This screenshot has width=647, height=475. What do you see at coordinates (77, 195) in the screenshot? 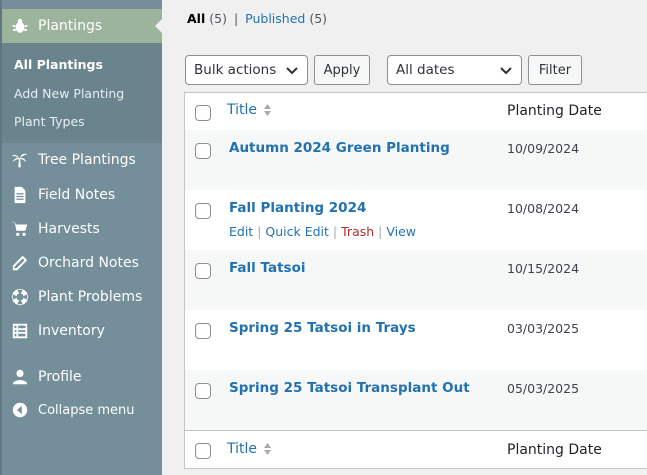
I see `menu-item-label: Field Notes` at bounding box center [77, 195].